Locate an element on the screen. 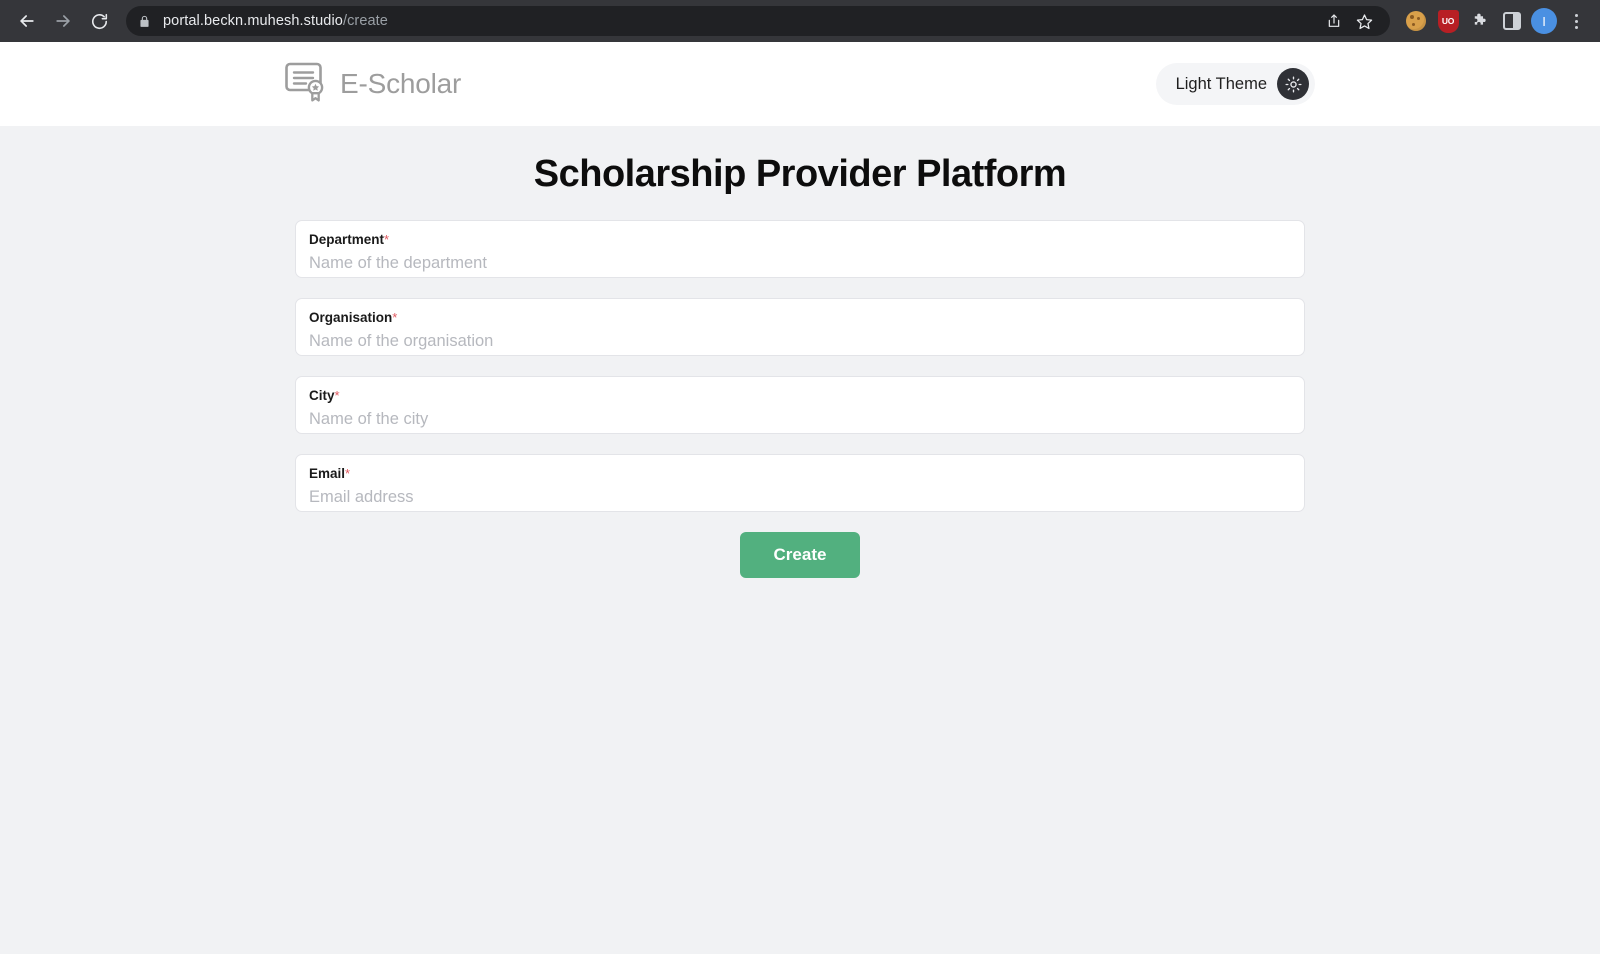  shield-extension-icon: UO is located at coordinates (1448, 21).